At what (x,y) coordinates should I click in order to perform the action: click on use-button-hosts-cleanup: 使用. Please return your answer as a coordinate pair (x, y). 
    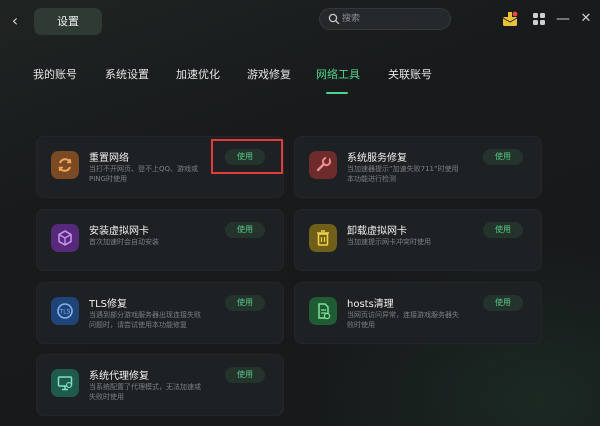
    Looking at the image, I should click on (503, 303).